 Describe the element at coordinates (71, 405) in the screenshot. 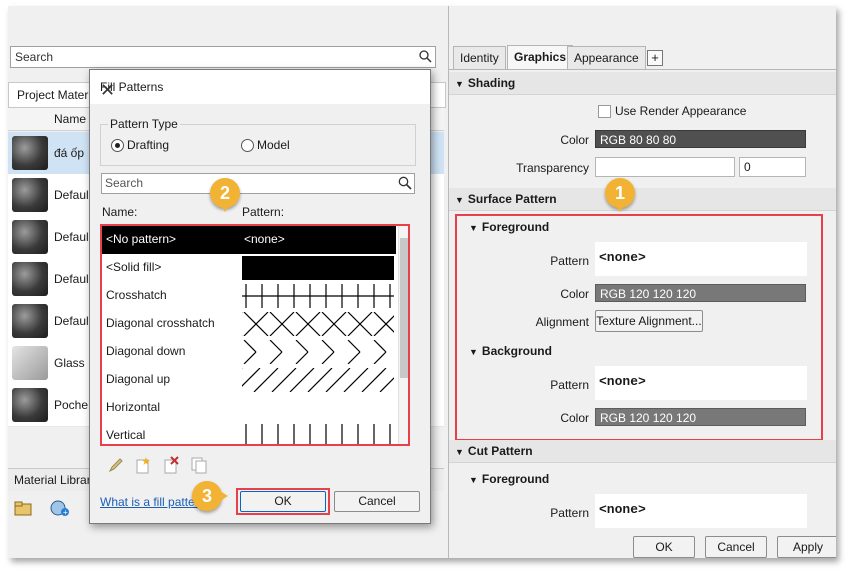

I see `material-name: Poche` at that location.